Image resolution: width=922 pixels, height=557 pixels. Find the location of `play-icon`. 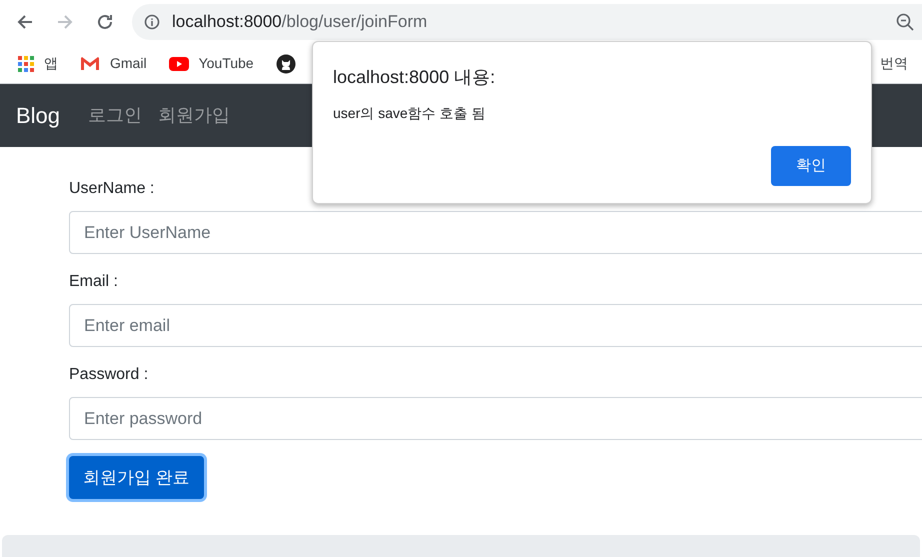

play-icon is located at coordinates (178, 63).